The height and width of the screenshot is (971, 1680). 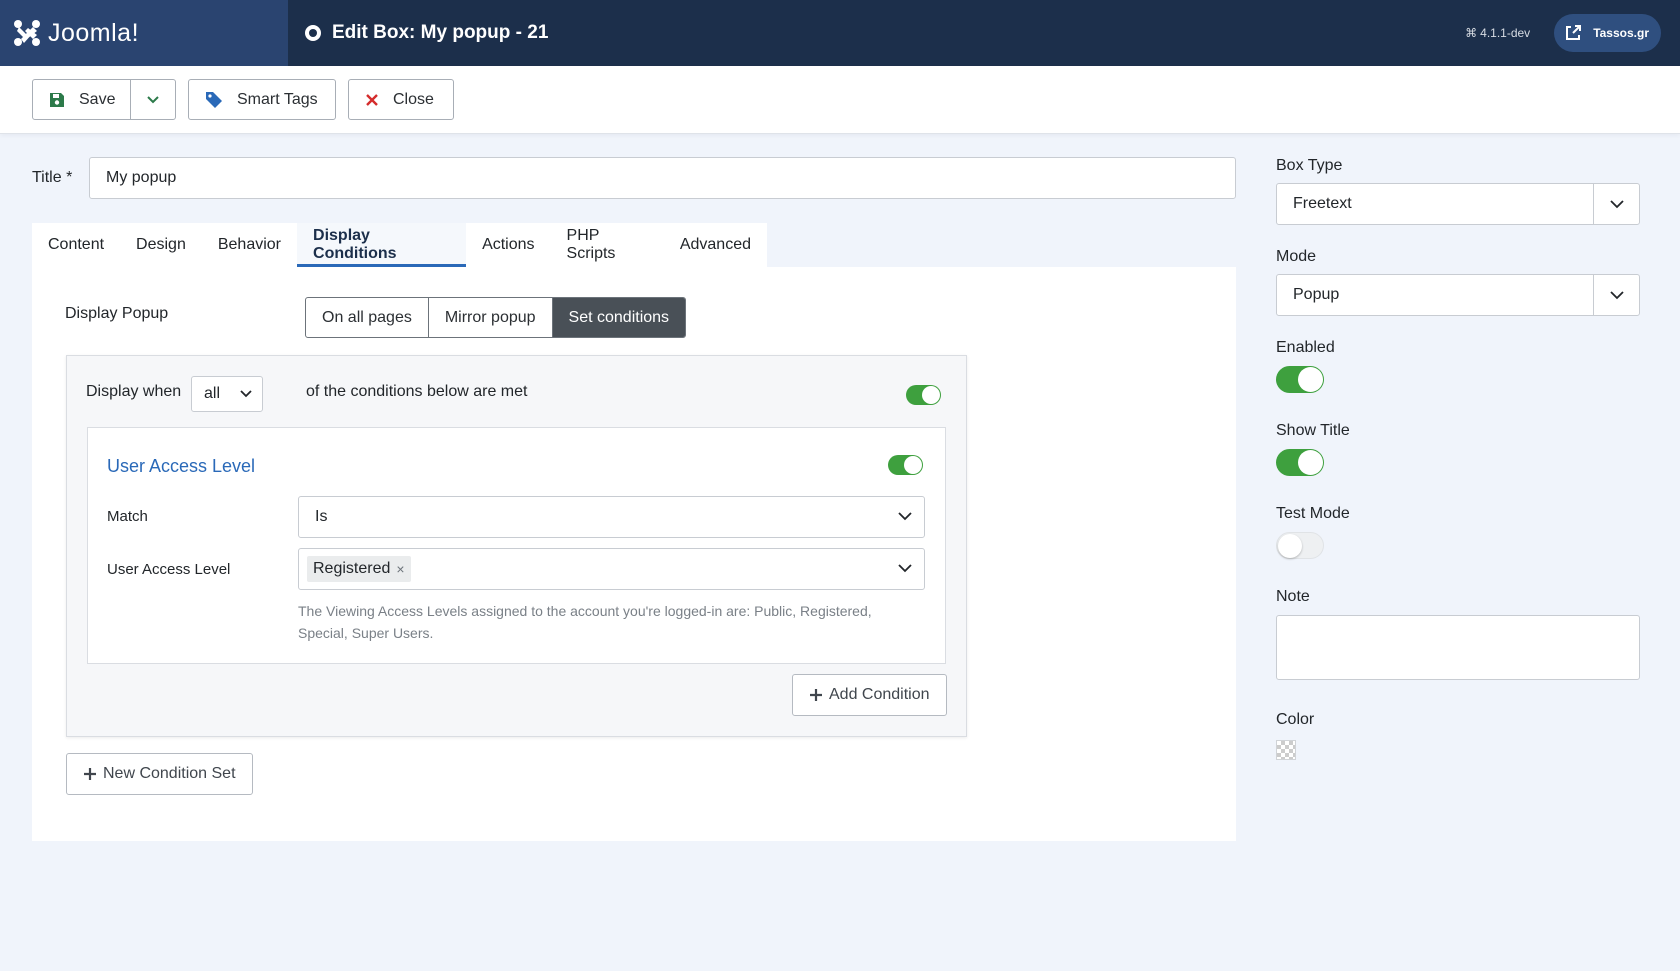 I want to click on view-site-button: Tassos.gr, so click(x=1607, y=33).